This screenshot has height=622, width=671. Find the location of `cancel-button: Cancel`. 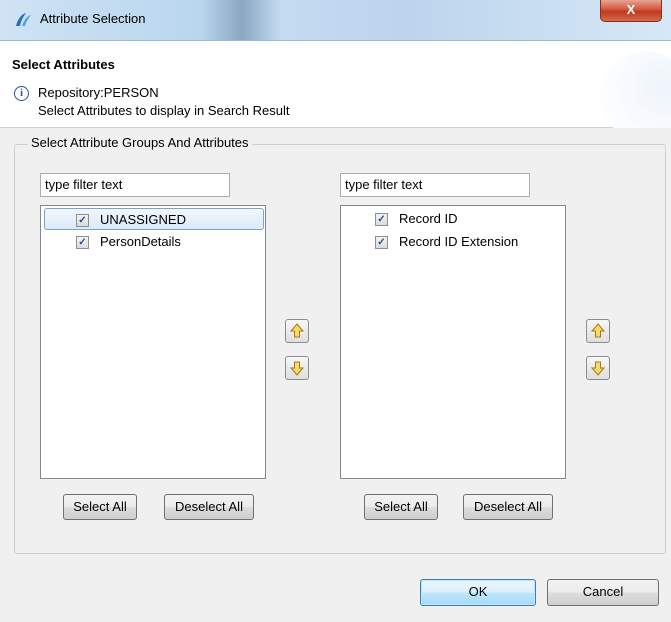

cancel-button: Cancel is located at coordinates (603, 592).